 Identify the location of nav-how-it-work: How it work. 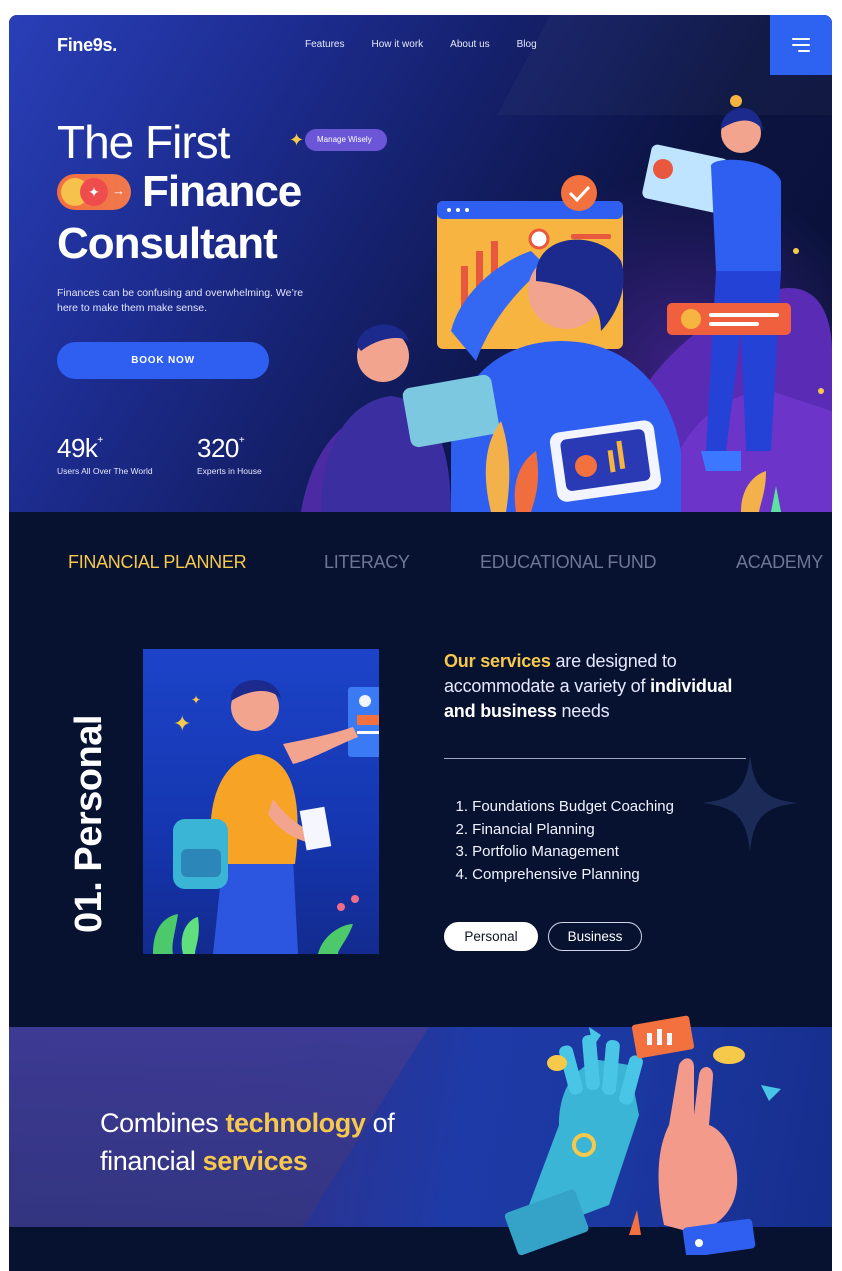
(397, 44).